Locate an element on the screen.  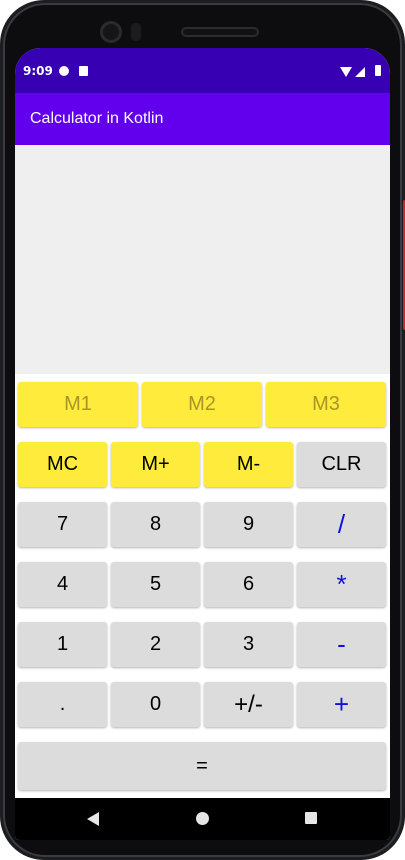
status-time: 9:09 is located at coordinates (38, 71).